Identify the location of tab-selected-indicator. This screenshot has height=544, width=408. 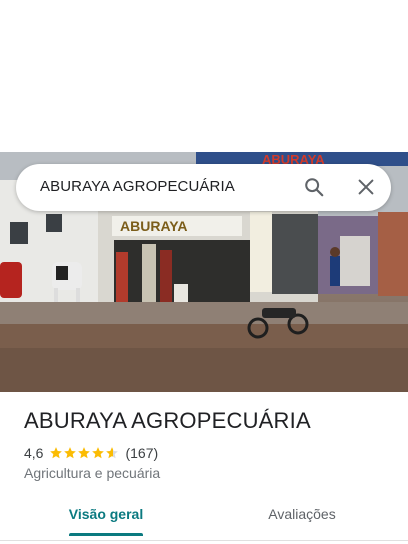
(106, 534).